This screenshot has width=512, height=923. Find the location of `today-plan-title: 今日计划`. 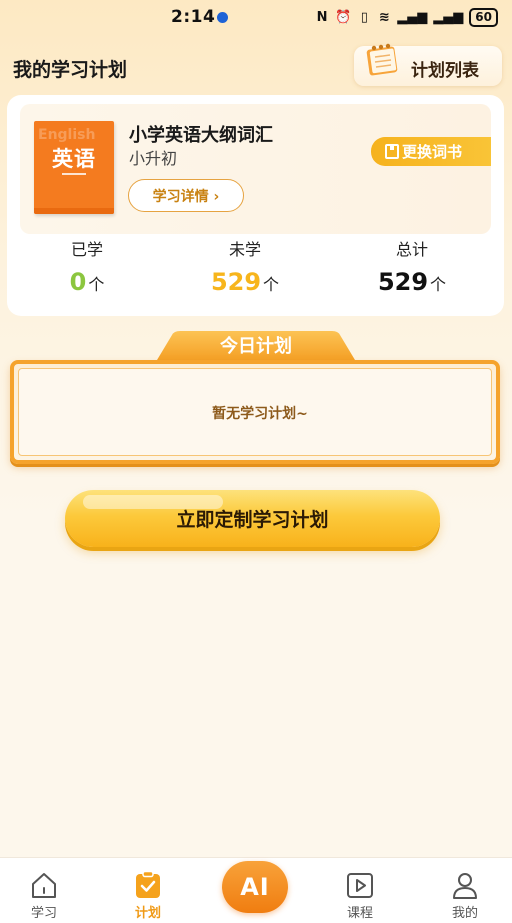

today-plan-title: 今日计划 is located at coordinates (256, 346).